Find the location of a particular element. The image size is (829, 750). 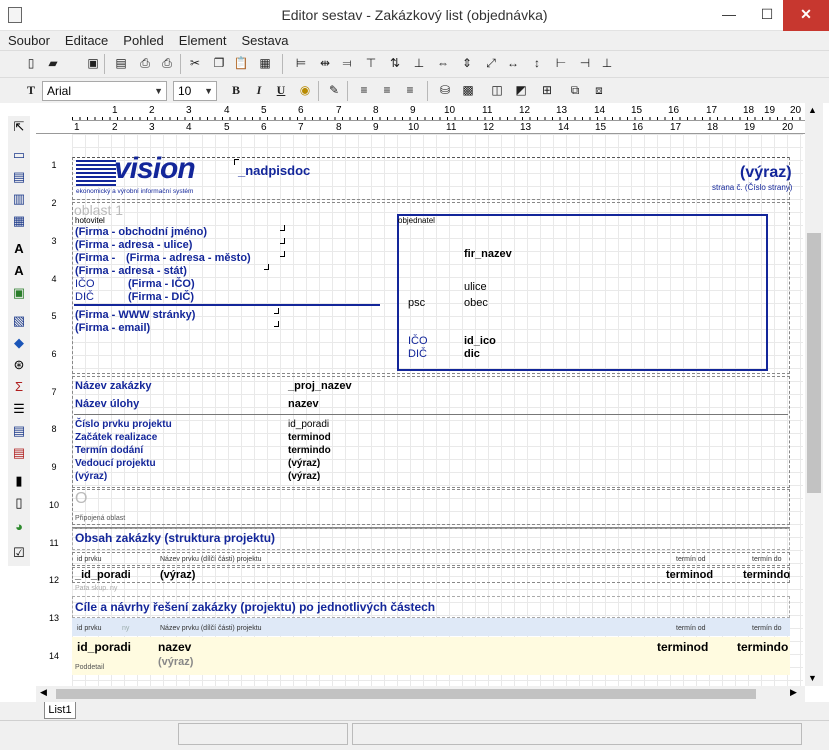

value-vyraz: (výraz) is located at coordinates (304, 476).